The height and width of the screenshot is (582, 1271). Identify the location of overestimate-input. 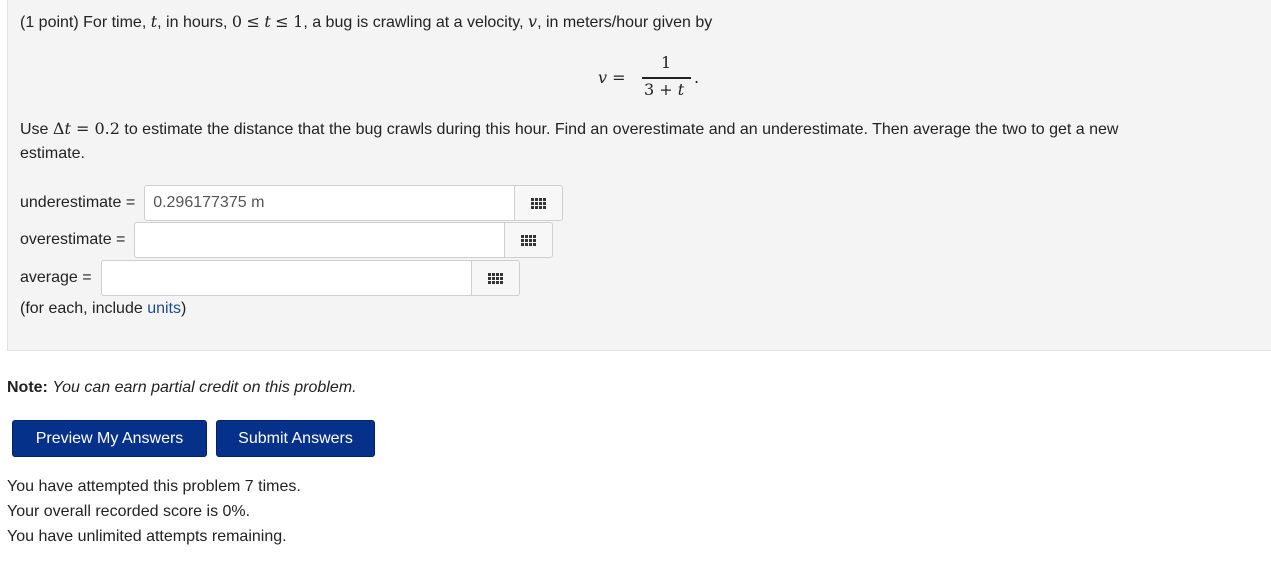
(320, 240).